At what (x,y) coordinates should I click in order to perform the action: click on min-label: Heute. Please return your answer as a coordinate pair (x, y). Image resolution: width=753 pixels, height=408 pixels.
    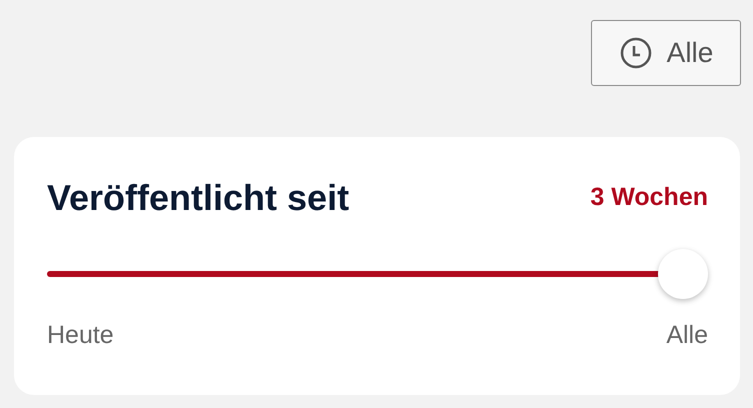
    Looking at the image, I should click on (80, 335).